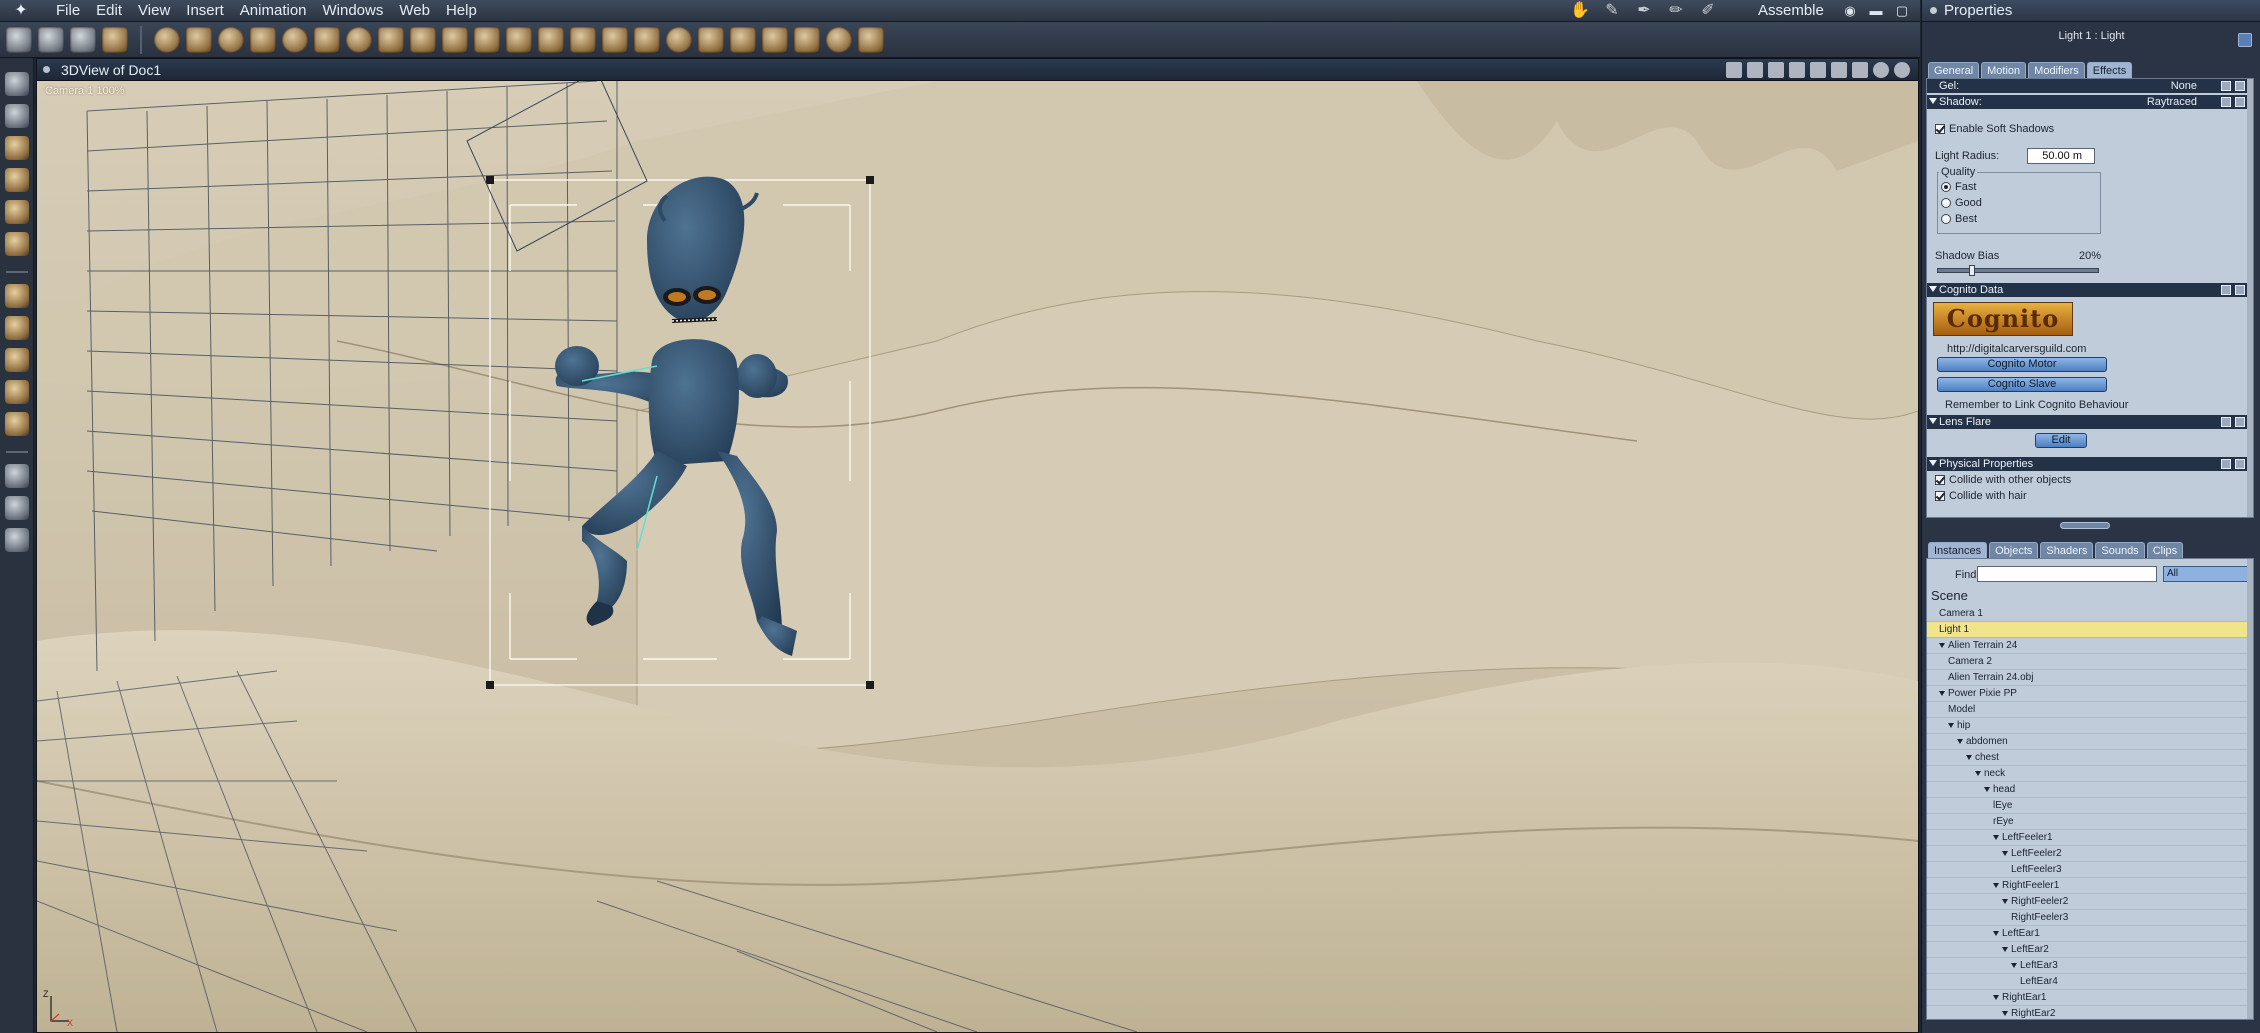  I want to click on tree-row: RightFeeler1, so click(2090, 886).